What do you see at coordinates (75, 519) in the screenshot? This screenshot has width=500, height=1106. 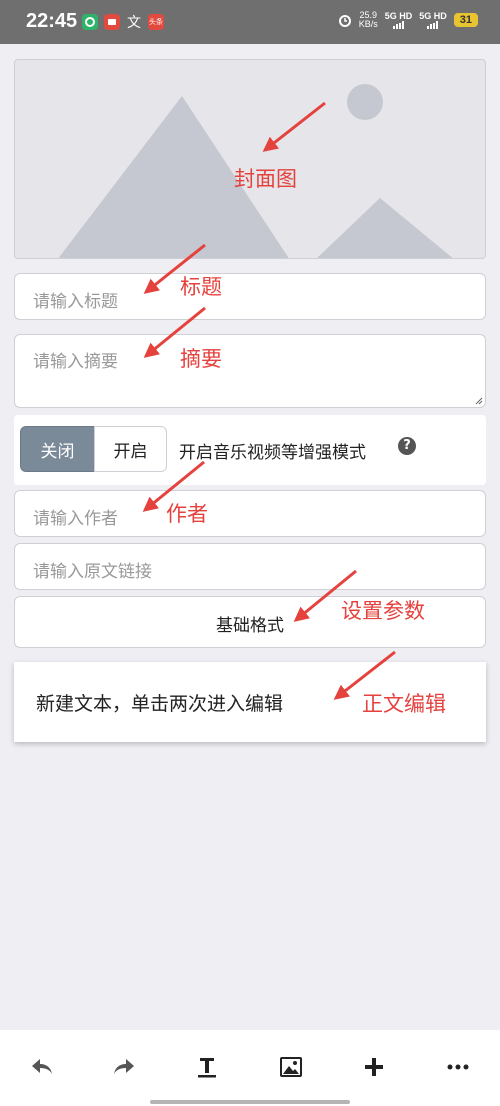 I see `author-placeholder: 请输入作者` at bounding box center [75, 519].